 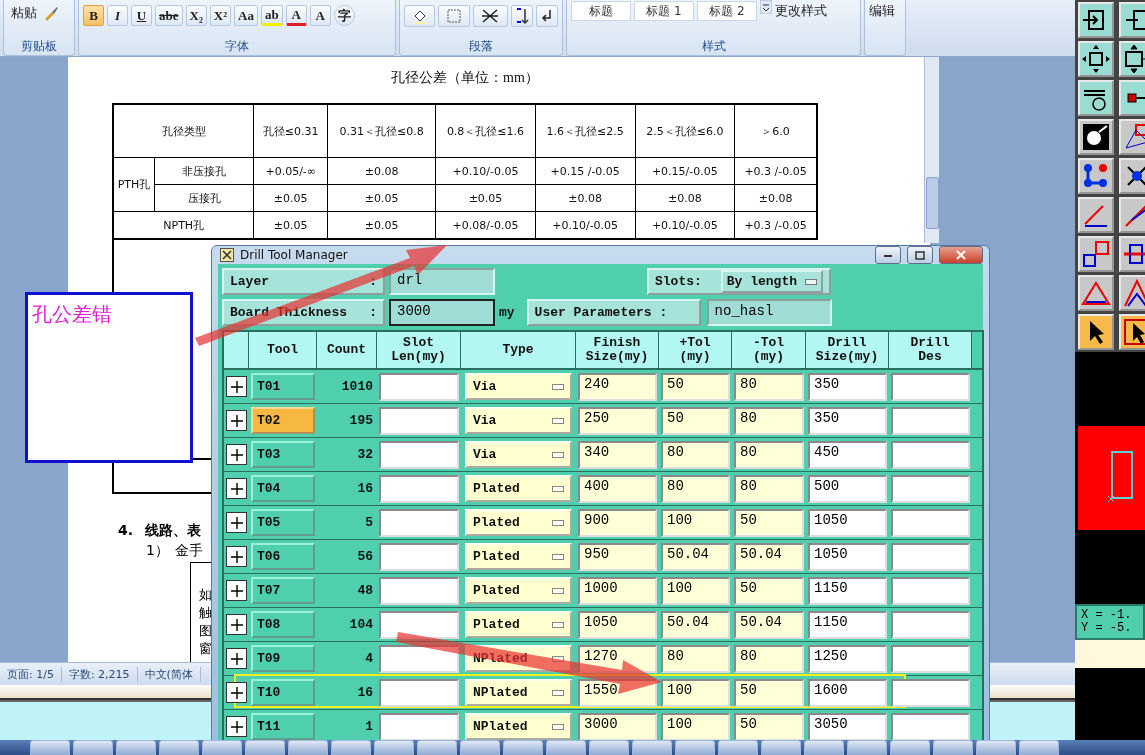 What do you see at coordinates (283, 420) in the screenshot?
I see `tool-button: T02` at bounding box center [283, 420].